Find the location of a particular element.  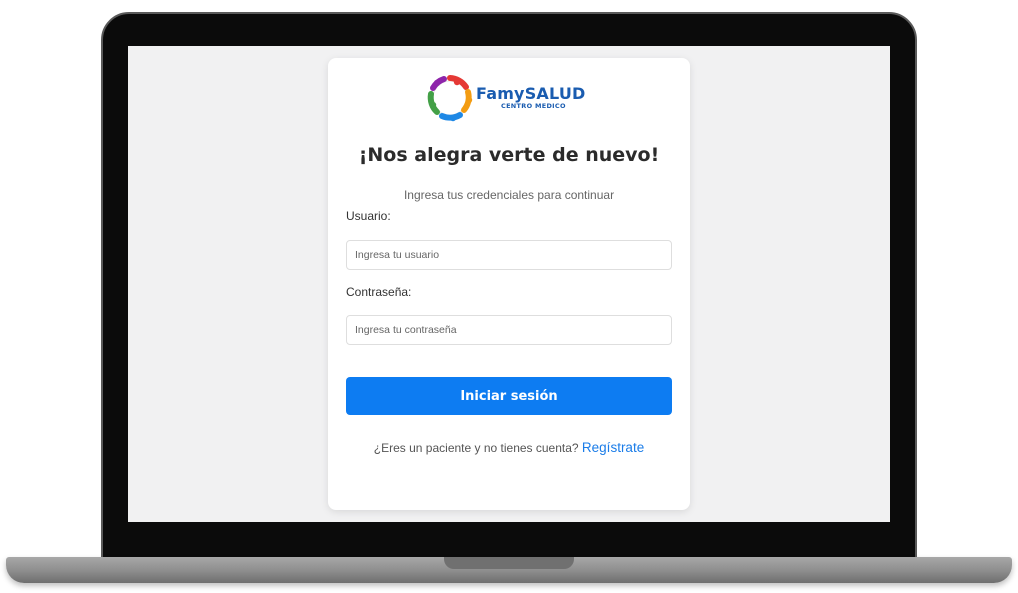

password-label: Contraseña: is located at coordinates (379, 292).